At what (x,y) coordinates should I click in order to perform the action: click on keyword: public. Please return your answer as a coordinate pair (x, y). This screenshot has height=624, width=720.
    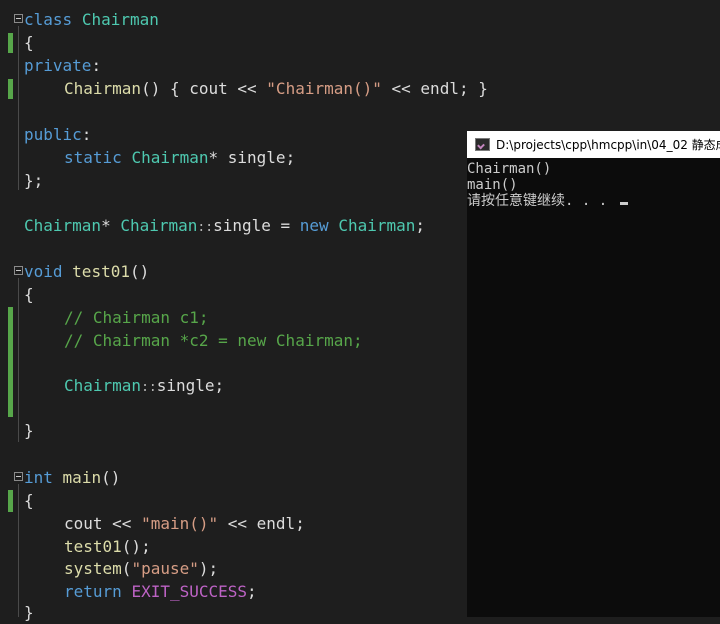
    Looking at the image, I should click on (53, 134).